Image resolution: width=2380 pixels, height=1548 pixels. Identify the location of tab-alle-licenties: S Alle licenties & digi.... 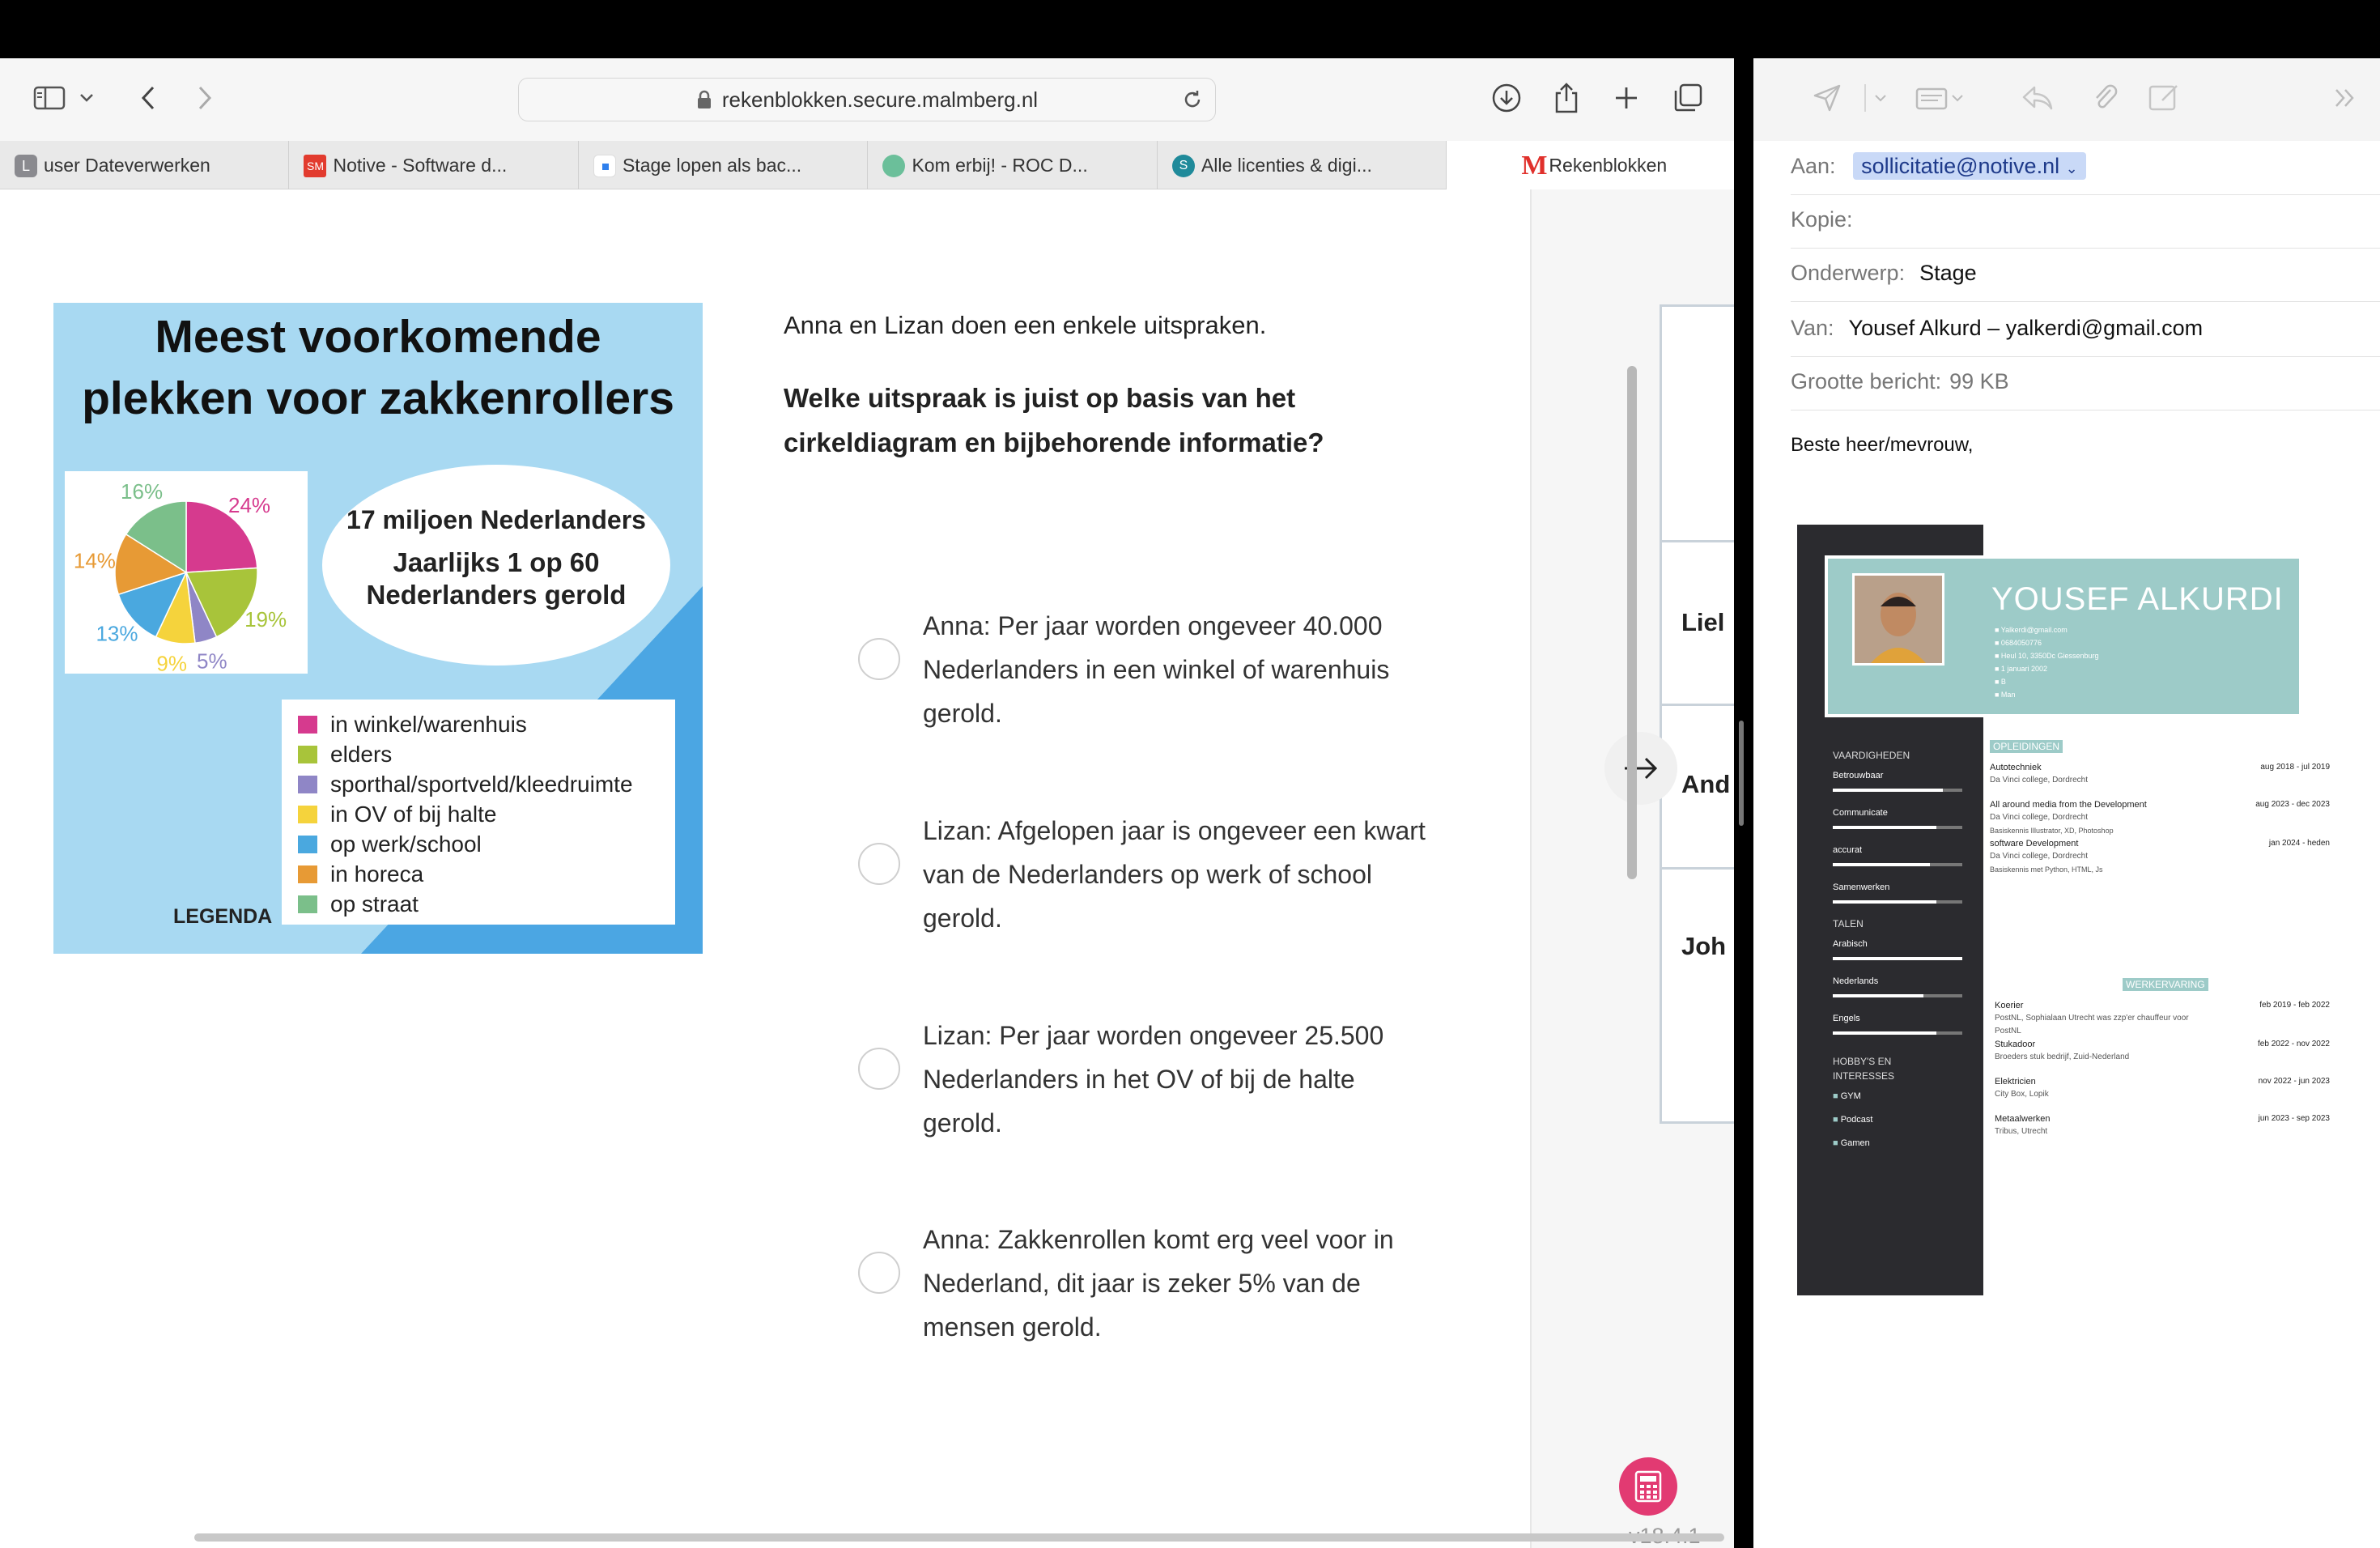
(1302, 165).